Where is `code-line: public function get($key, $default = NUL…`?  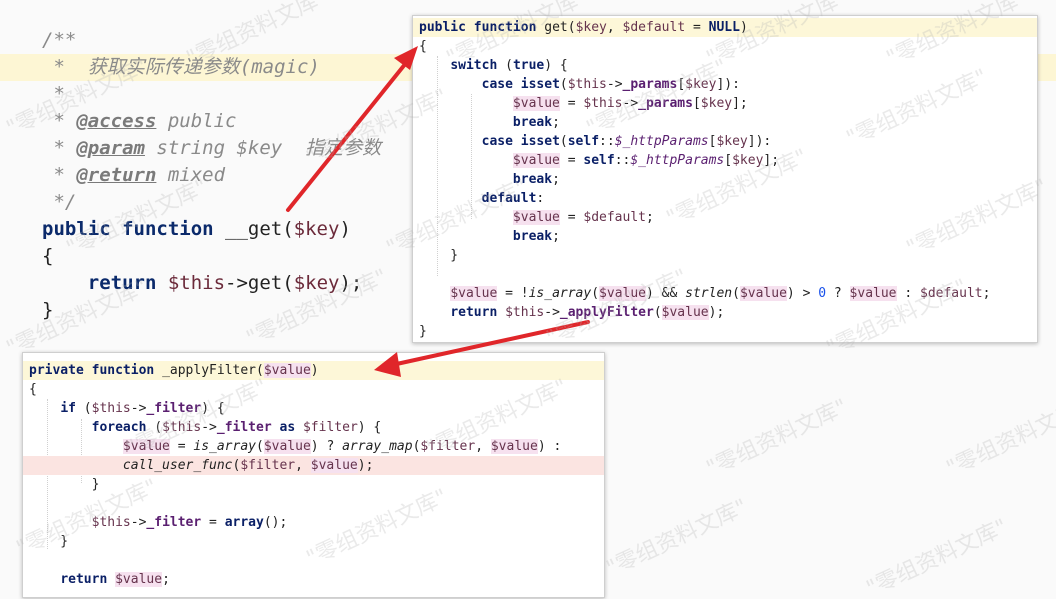
code-line: public function get($key, $default = NUL… is located at coordinates (725, 27).